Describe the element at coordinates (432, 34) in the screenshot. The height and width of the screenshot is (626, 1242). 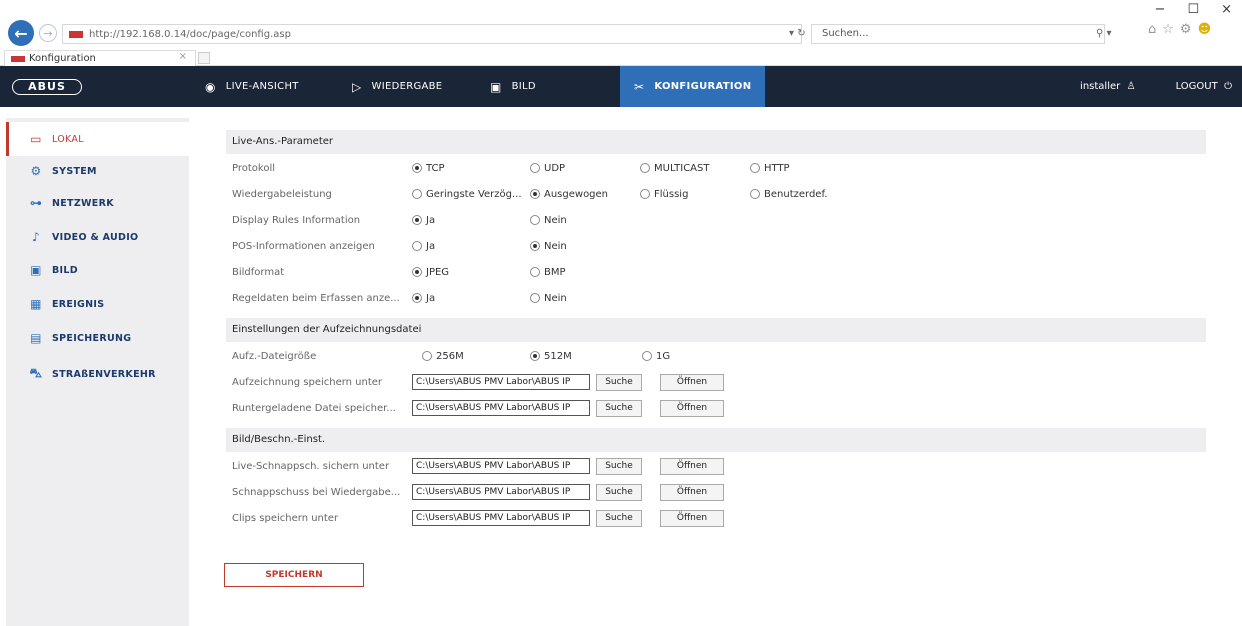
I see `address-bar: http://192.168.0.14/doc/page/config.asp` at that location.